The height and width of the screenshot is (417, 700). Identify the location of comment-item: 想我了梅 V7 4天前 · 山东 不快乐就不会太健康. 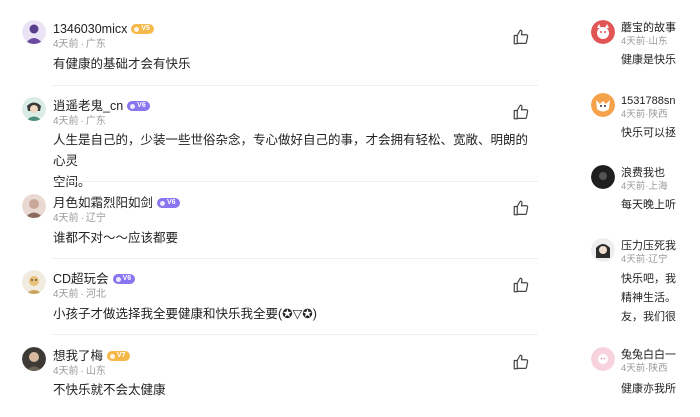
(274, 377).